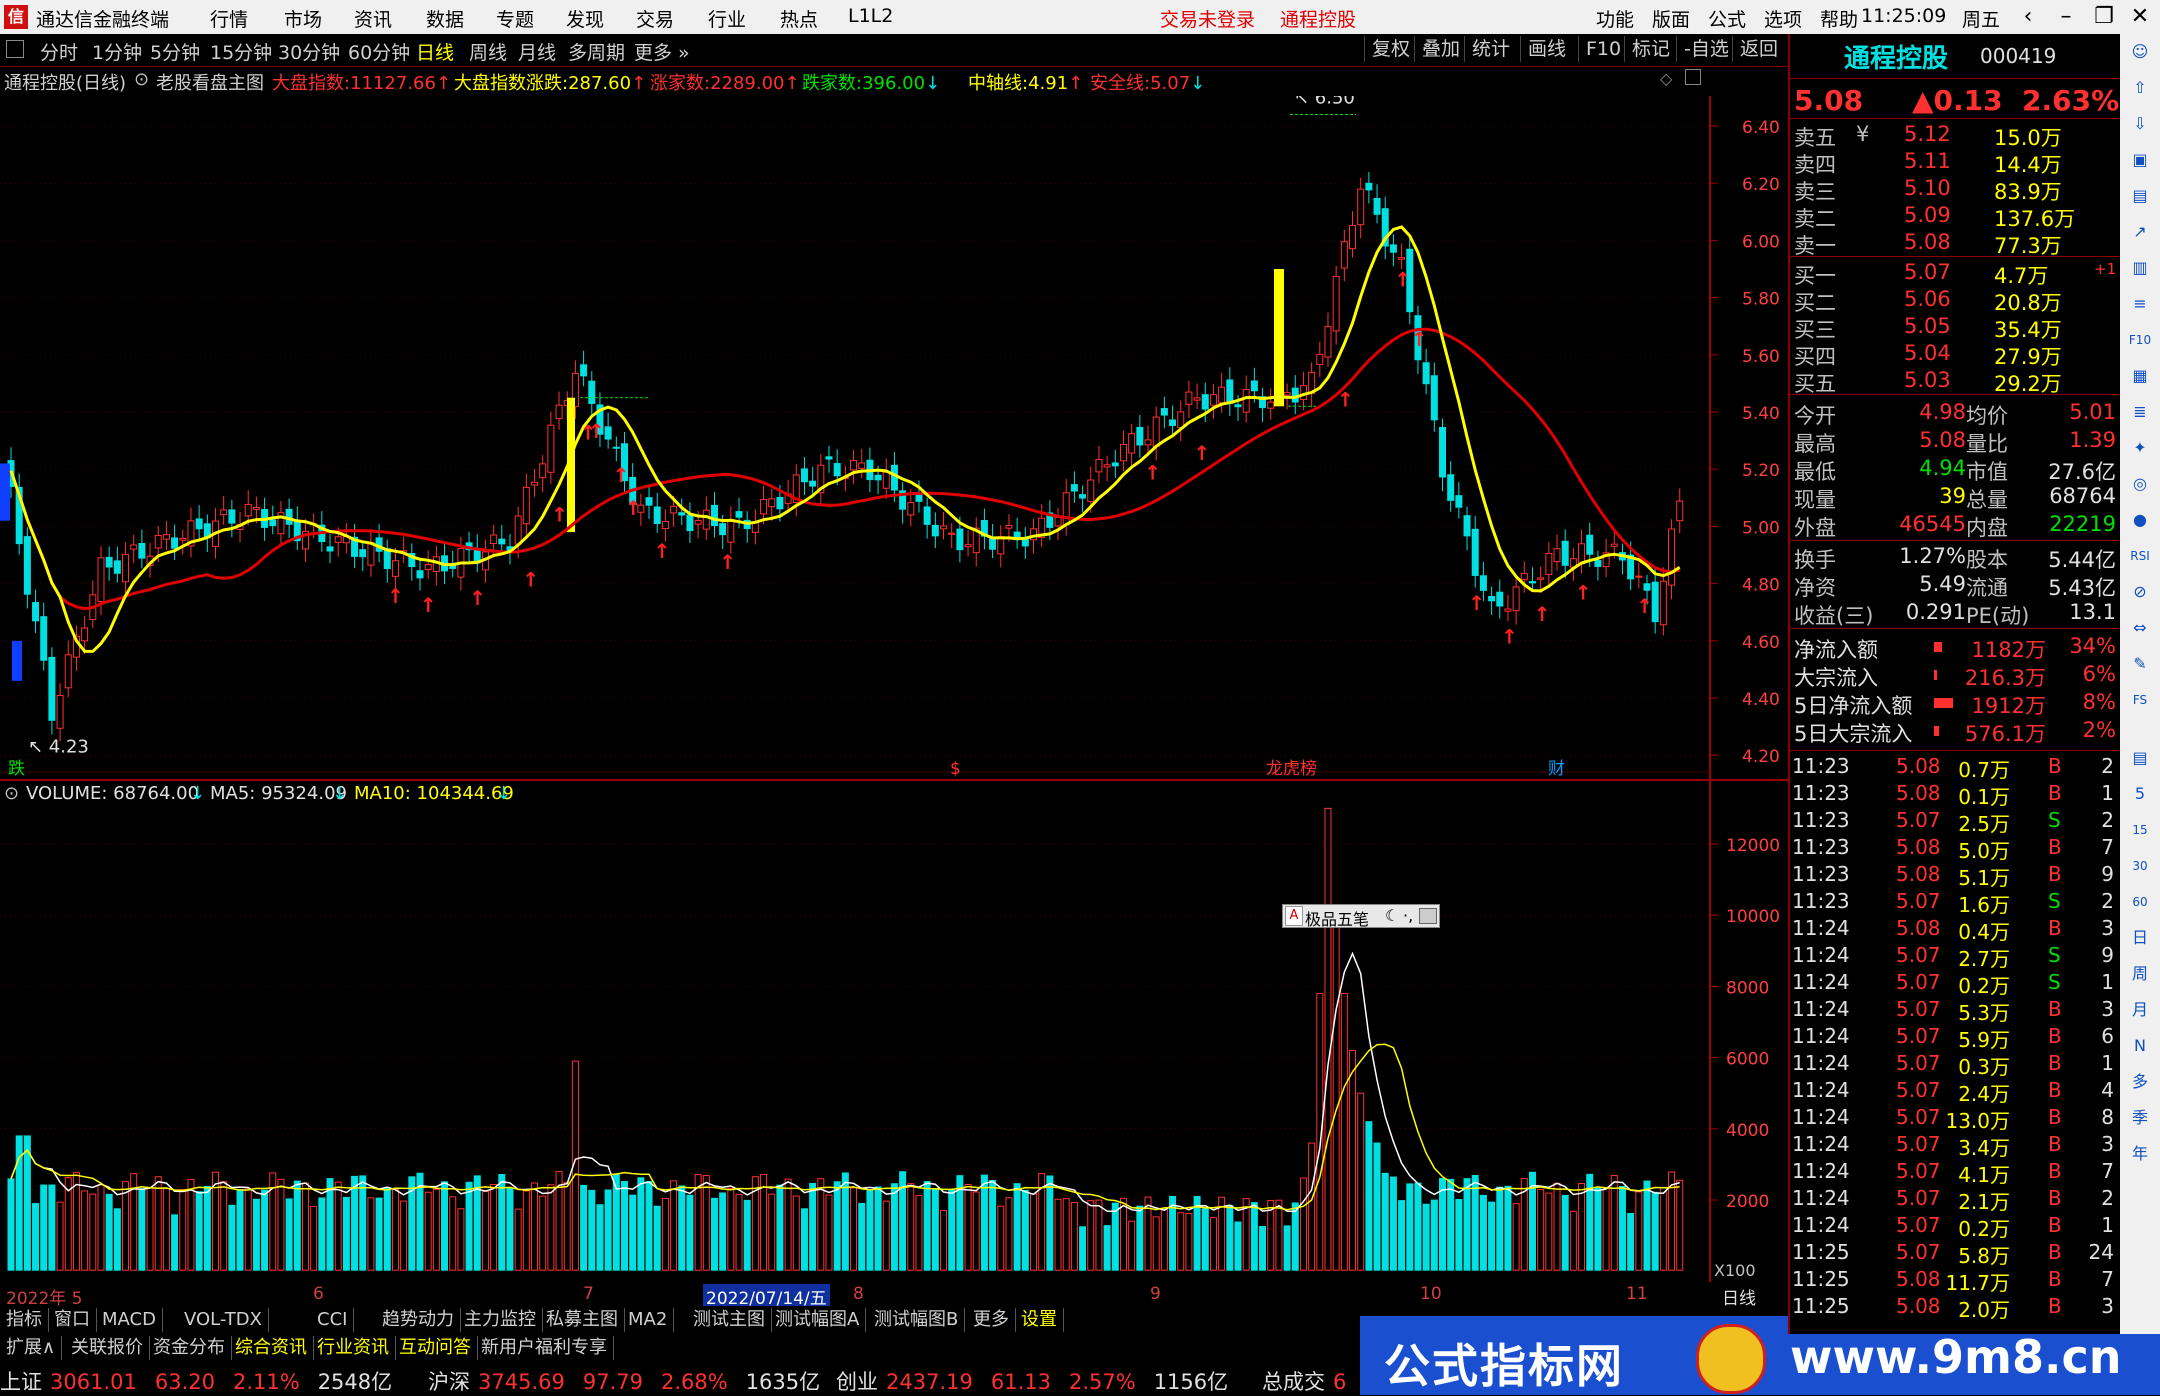 This screenshot has height=1396, width=2160. What do you see at coordinates (31, 1348) in the screenshot?
I see `info-tab: 扩展∧` at bounding box center [31, 1348].